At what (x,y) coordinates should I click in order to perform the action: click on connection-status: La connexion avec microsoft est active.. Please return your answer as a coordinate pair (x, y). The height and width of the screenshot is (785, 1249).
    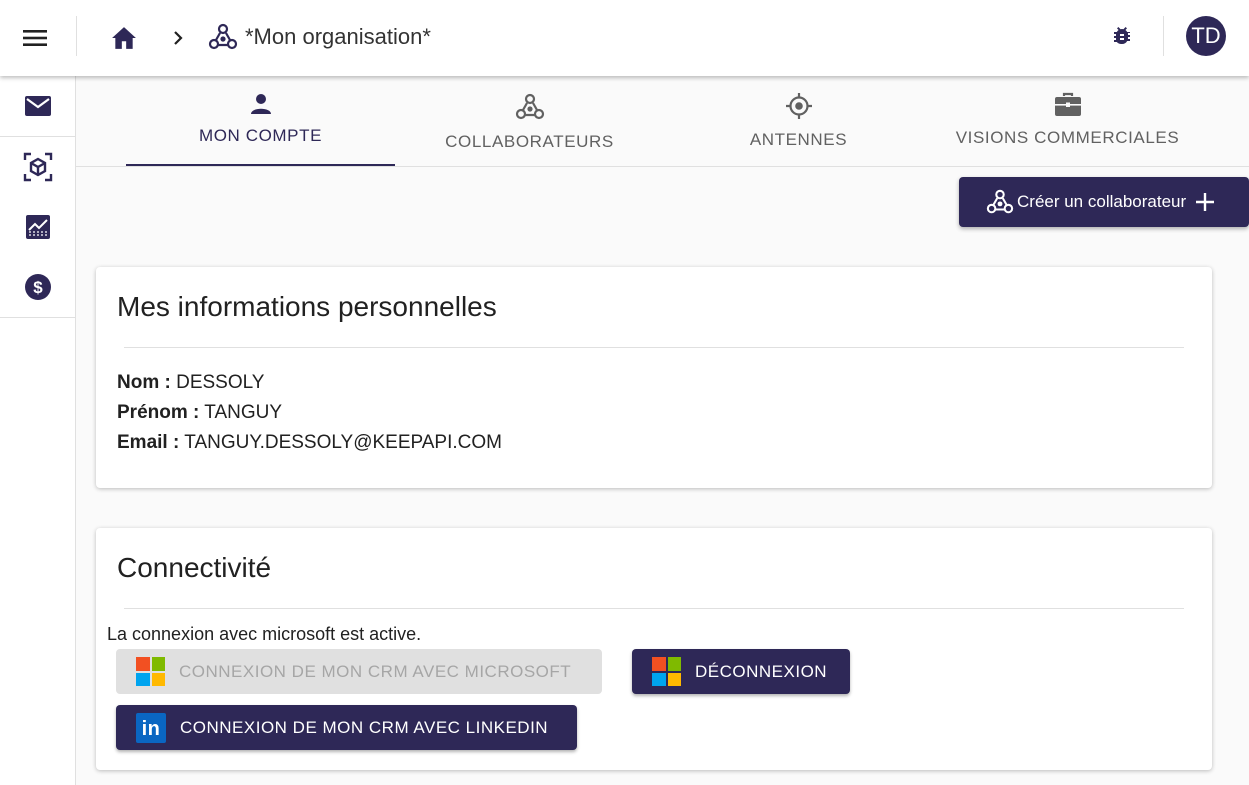
    Looking at the image, I should click on (264, 634).